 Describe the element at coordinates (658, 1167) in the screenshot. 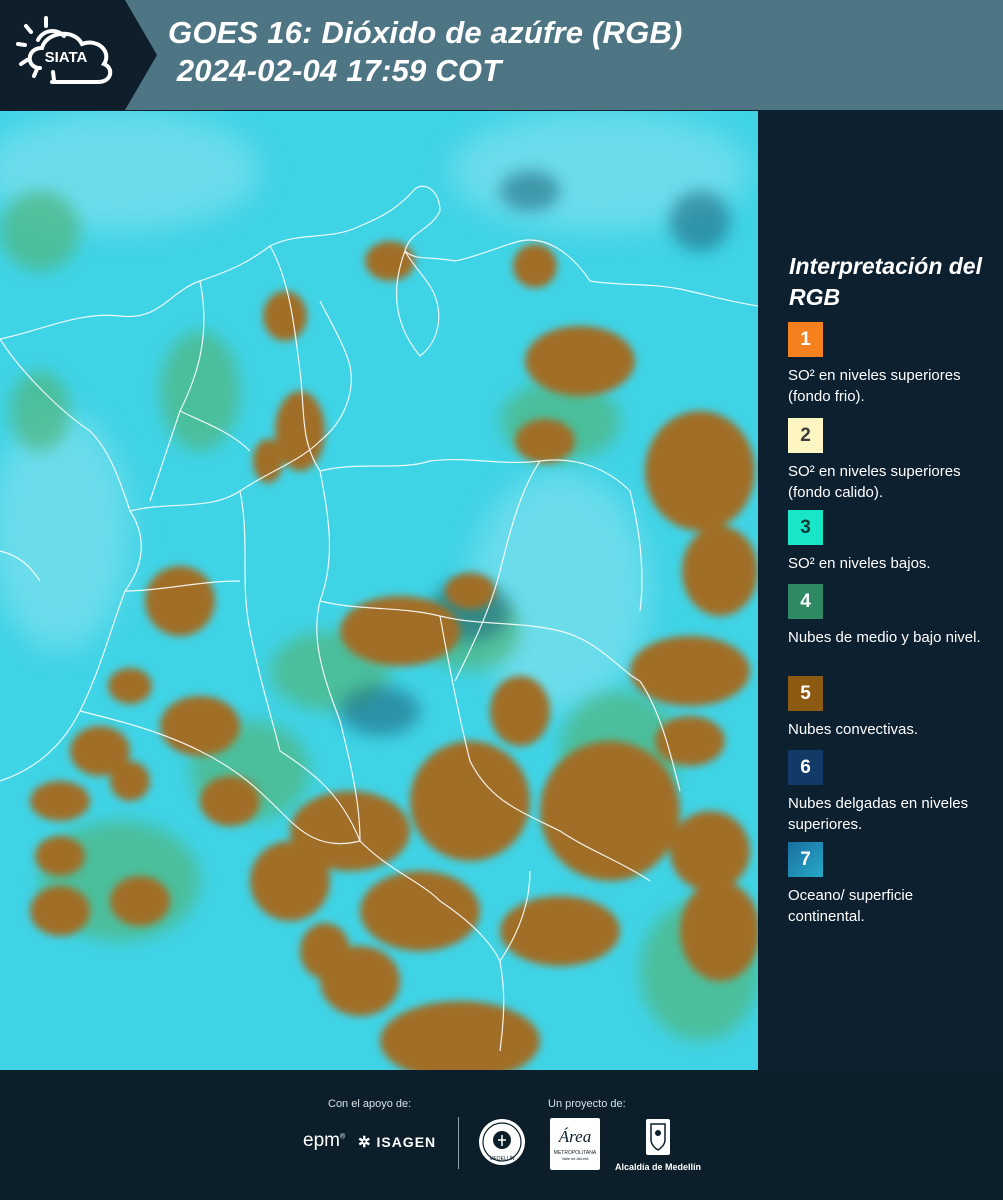

I see `alcaldia-text: Alcaldía de Medellín` at that location.